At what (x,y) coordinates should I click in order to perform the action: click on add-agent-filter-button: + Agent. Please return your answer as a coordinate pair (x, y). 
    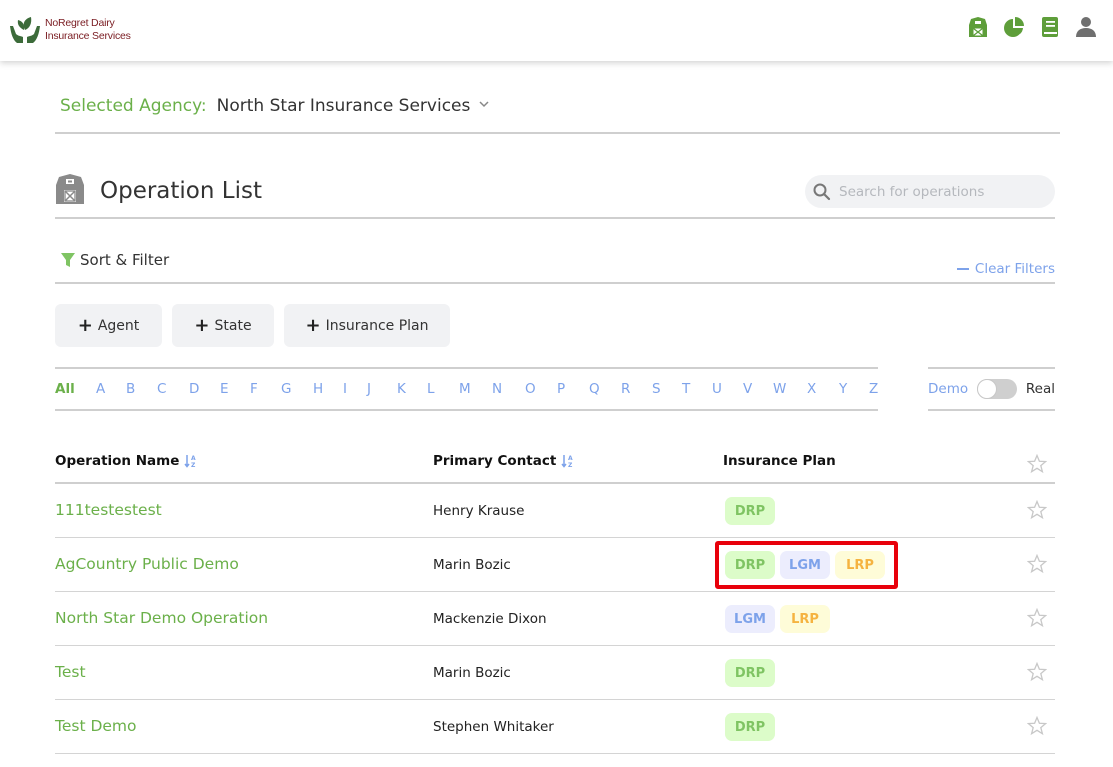
    Looking at the image, I should click on (108, 325).